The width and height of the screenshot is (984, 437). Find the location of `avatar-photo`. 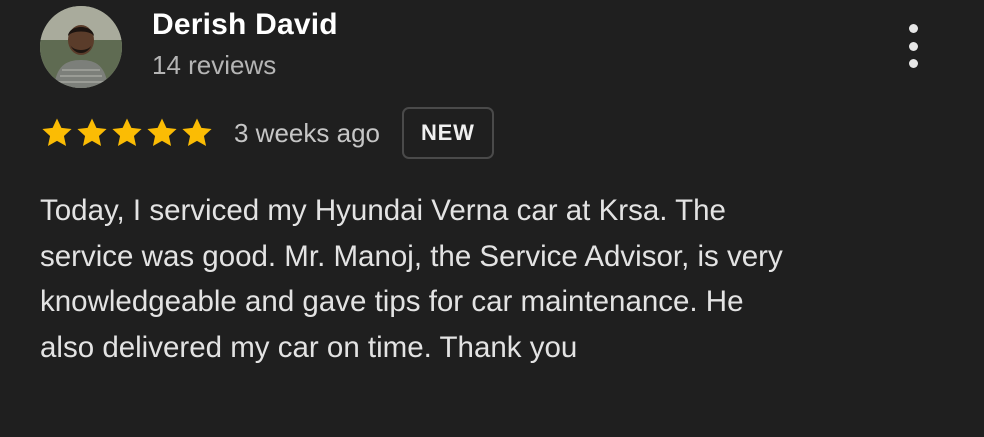

avatar-photo is located at coordinates (81, 47).